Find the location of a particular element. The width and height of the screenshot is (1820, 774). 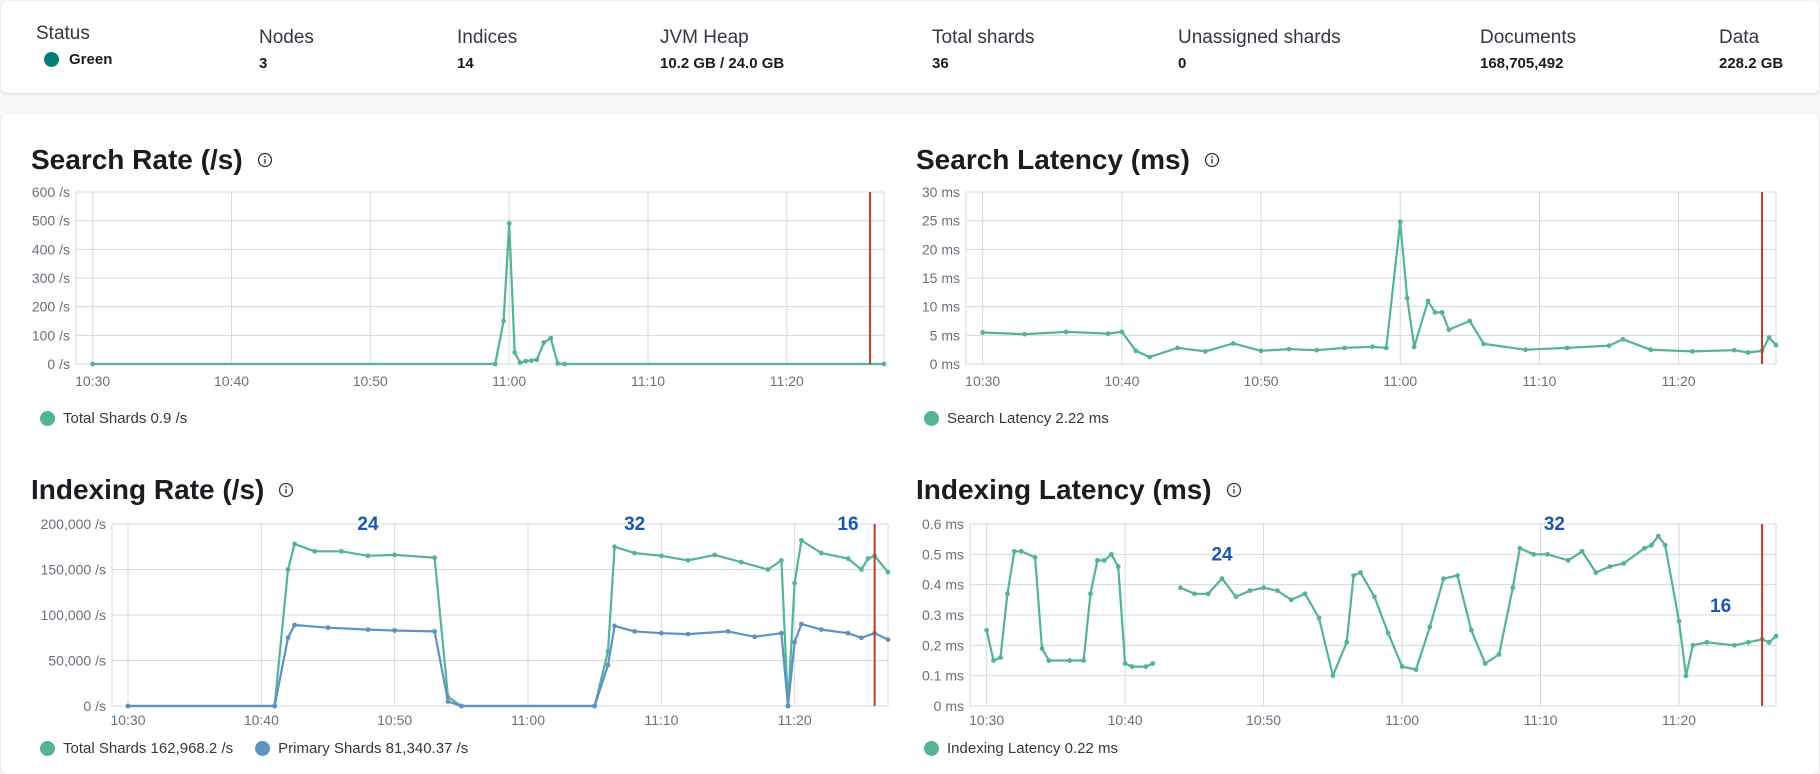

legend-item: Total Shards 162,968.2 /s is located at coordinates (136, 748).